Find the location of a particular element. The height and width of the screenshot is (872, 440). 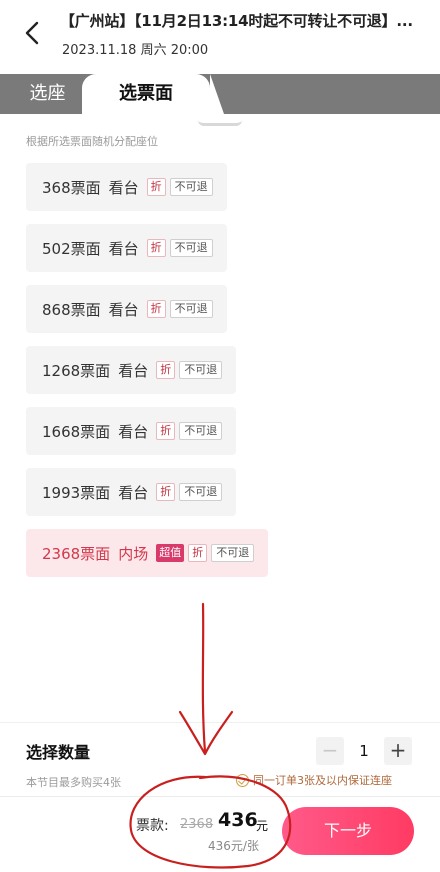

tab-bar: 选座 选票面 is located at coordinates (220, 95).